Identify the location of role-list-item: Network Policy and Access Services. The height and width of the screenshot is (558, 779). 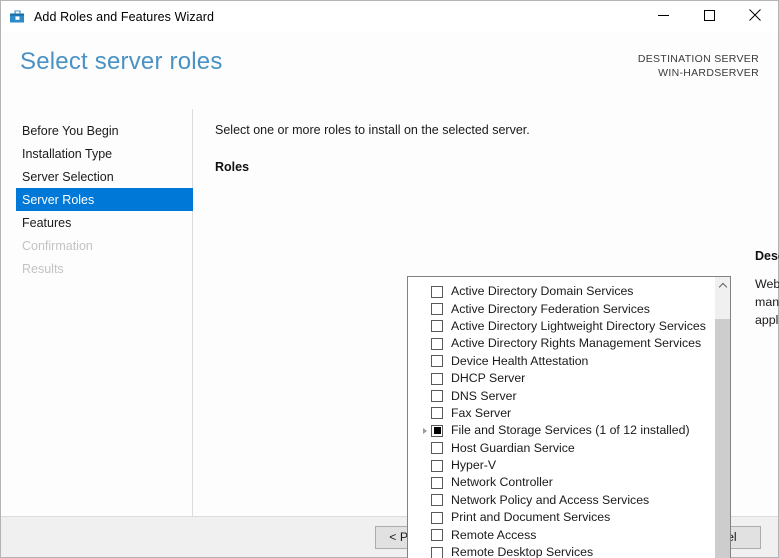
(561, 500).